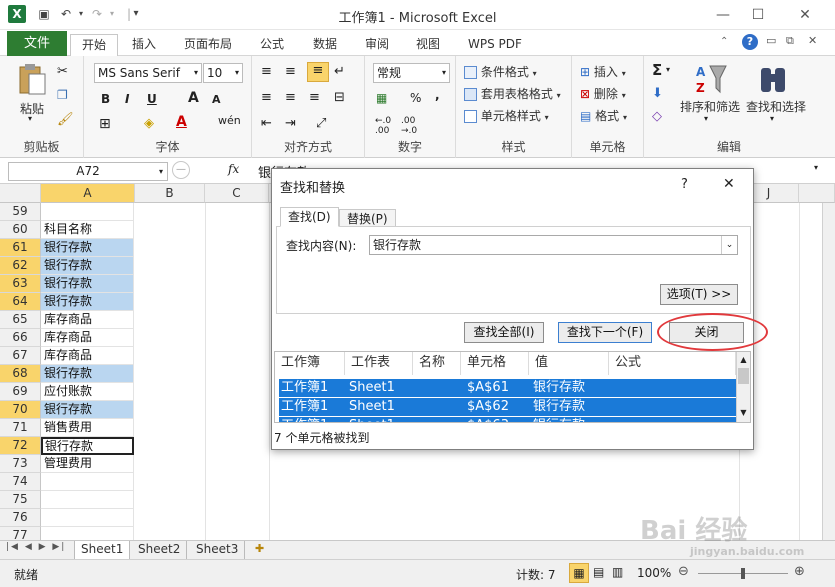  I want to click on insert-button: ⊞ 插入 ▾, so click(603, 71).